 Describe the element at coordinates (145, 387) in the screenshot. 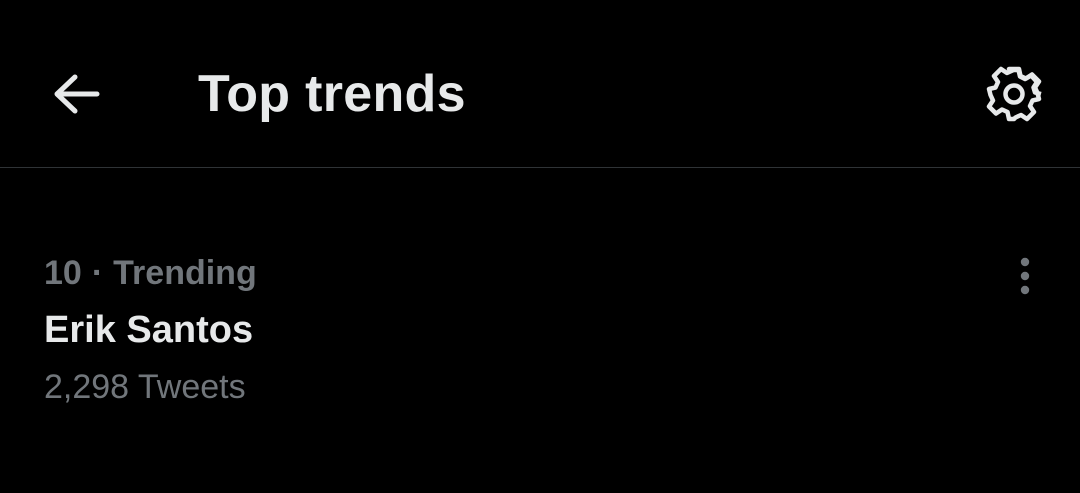

I see `trend-tweet-count: 2,298 Tweets` at that location.